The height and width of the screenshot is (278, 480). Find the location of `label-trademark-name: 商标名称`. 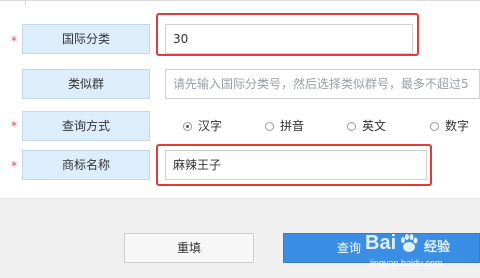

label-trademark-name: 商标名称 is located at coordinates (86, 165).